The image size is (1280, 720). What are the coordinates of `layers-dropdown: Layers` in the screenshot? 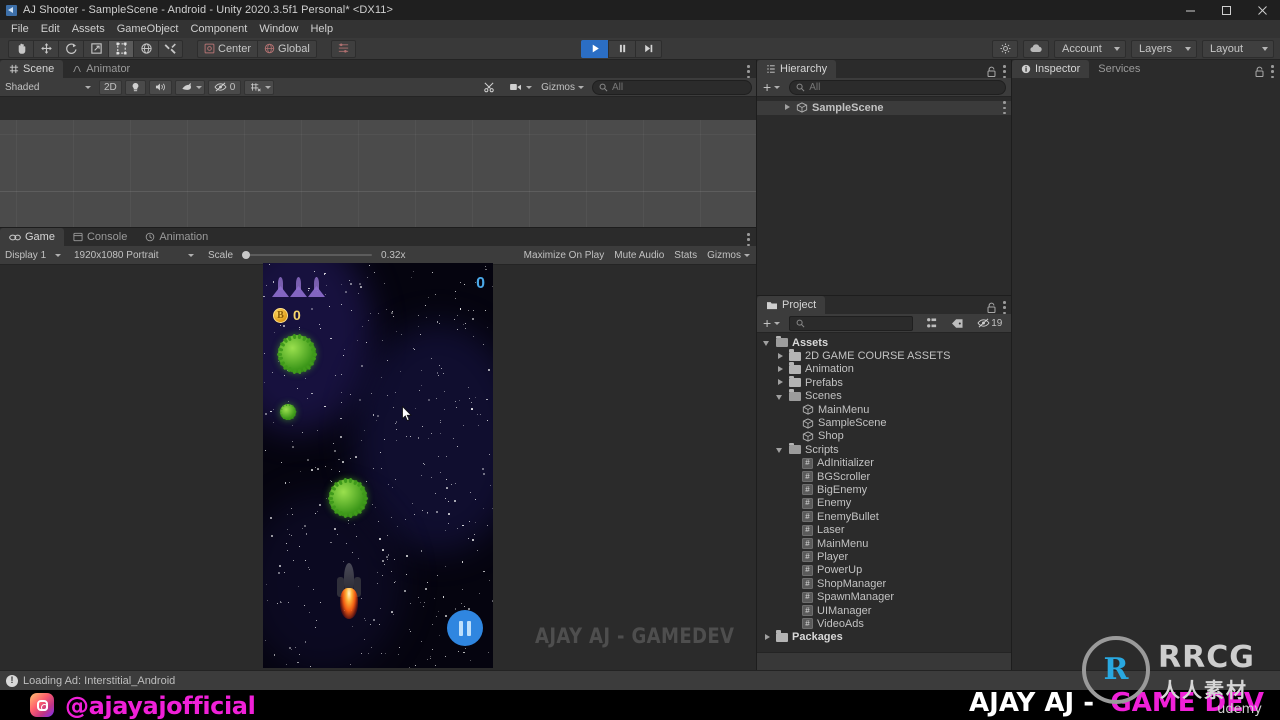 It's located at (1164, 48).